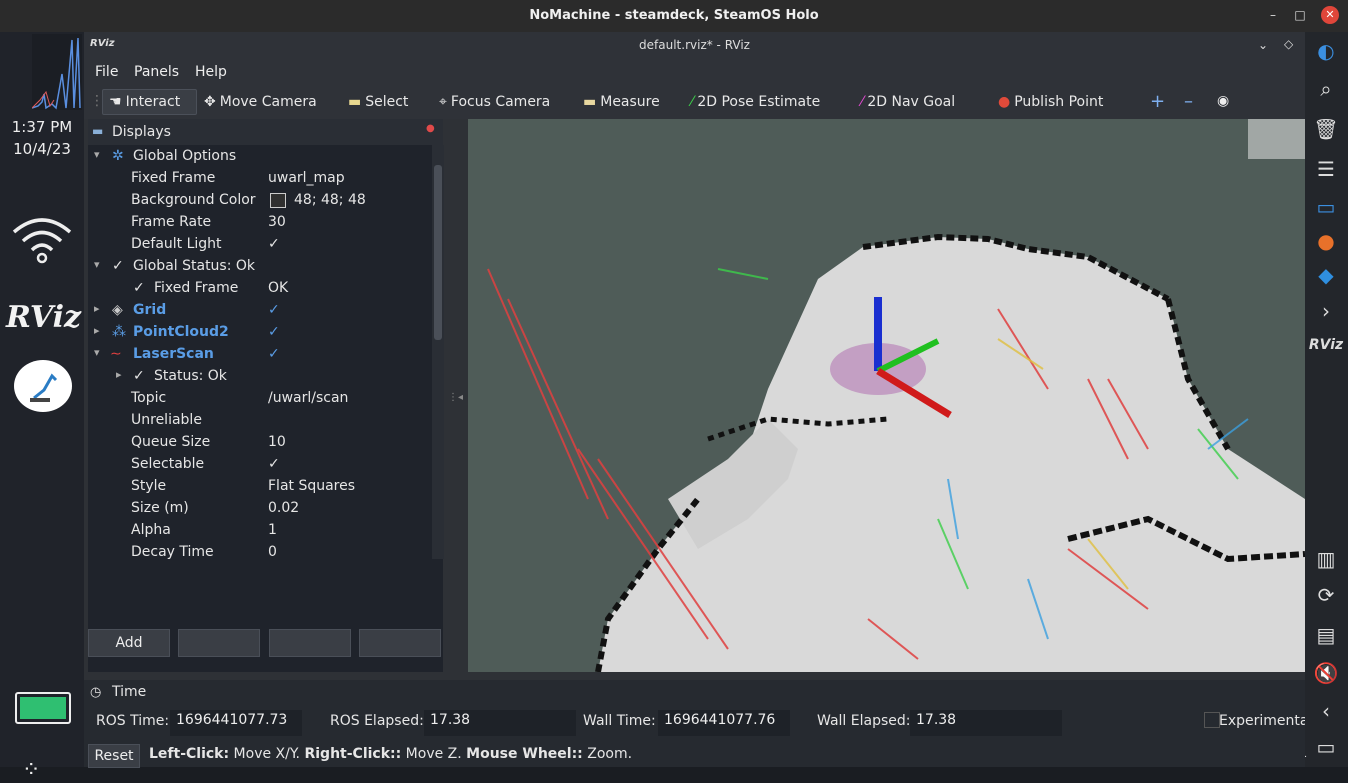 This screenshot has width=1348, height=783. What do you see at coordinates (724, 723) in the screenshot?
I see `wall-time-field: 1696441077.76` at bounding box center [724, 723].